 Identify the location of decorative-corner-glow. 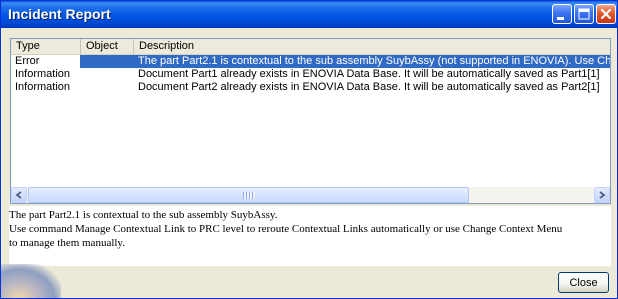
(31, 281).